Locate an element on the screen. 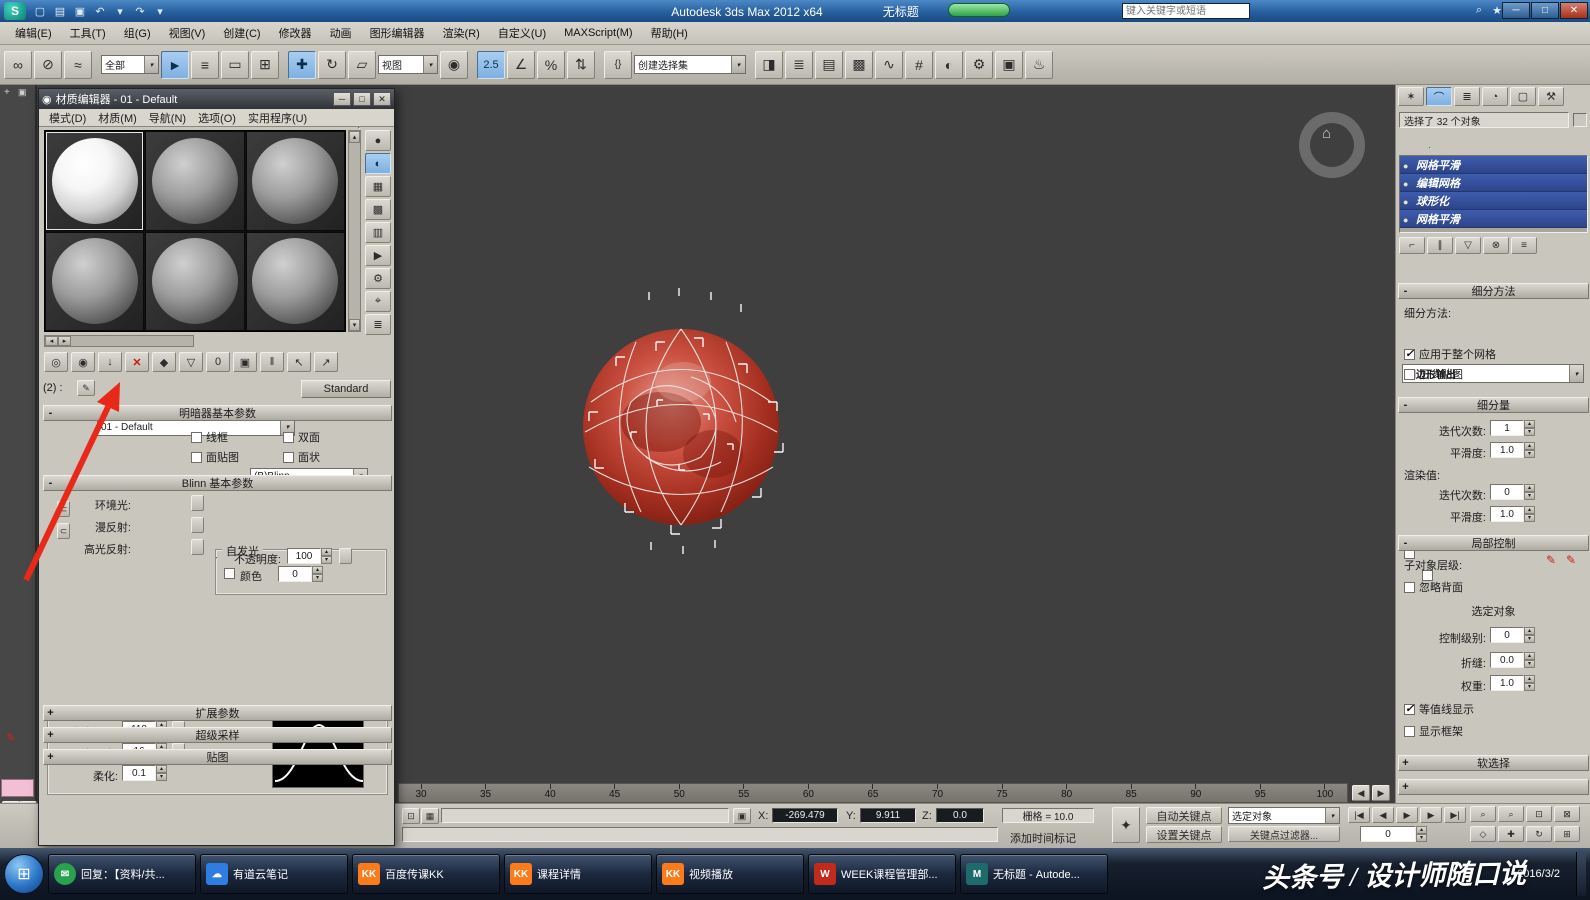 Image resolution: width=1590 pixels, height=900 pixels. align-icon: ≣ is located at coordinates (799, 64).